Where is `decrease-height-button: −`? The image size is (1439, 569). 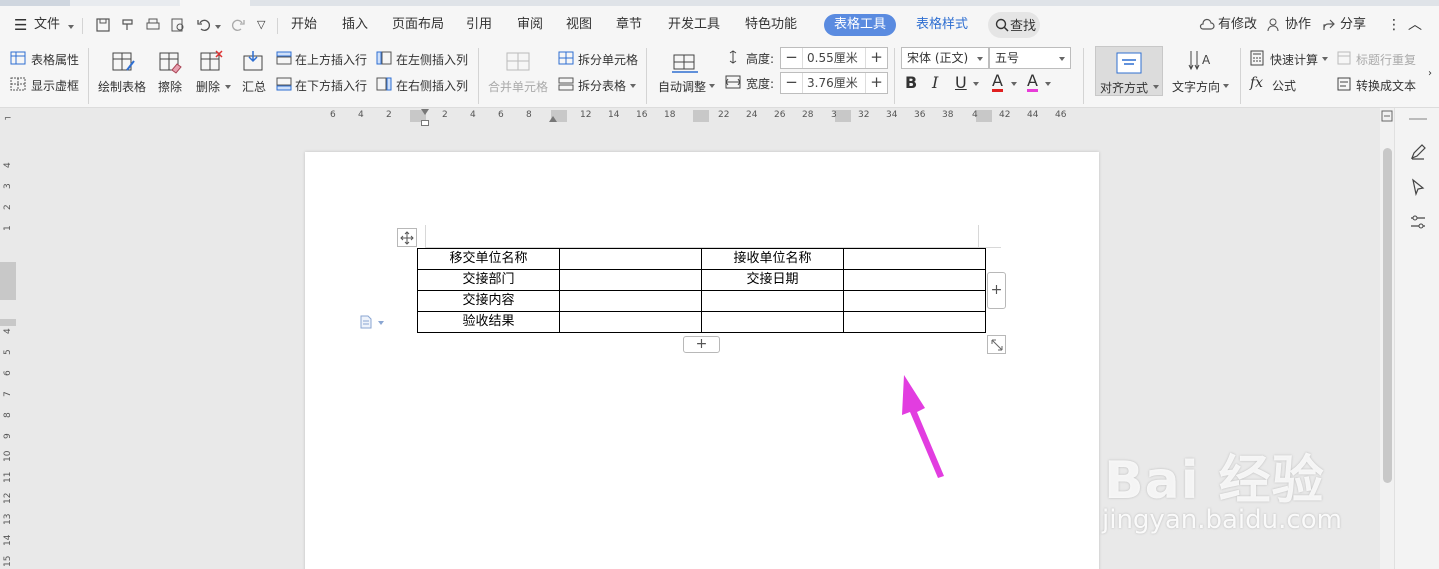
decrease-height-button: − is located at coordinates (792, 58).